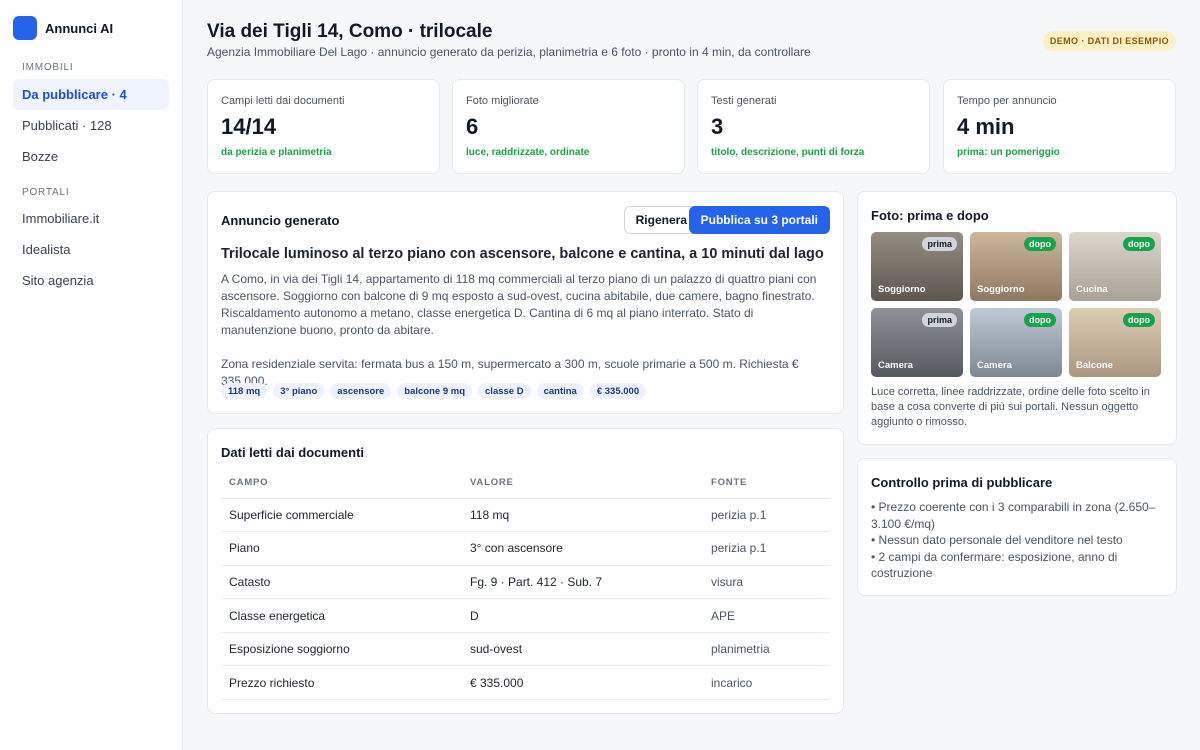 Image resolution: width=1200 pixels, height=750 pixels. Describe the element at coordinates (1109, 41) in the screenshot. I see `demo-badge: DEMO · DATI DI ESEMPIO` at that location.